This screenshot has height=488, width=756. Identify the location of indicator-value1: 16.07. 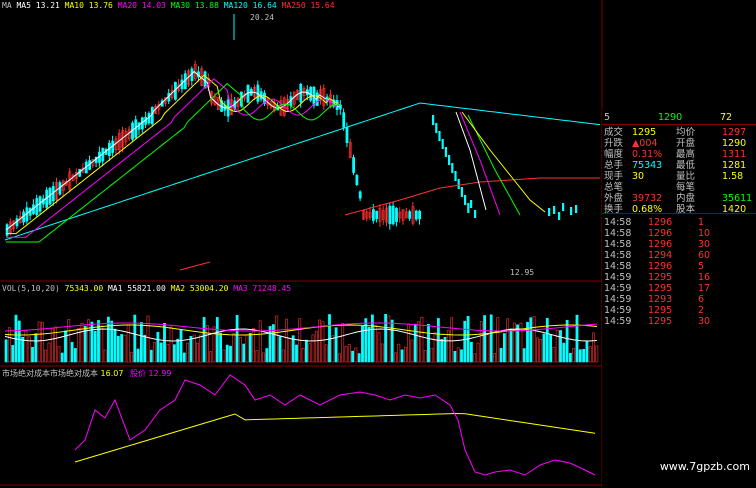
(112, 373).